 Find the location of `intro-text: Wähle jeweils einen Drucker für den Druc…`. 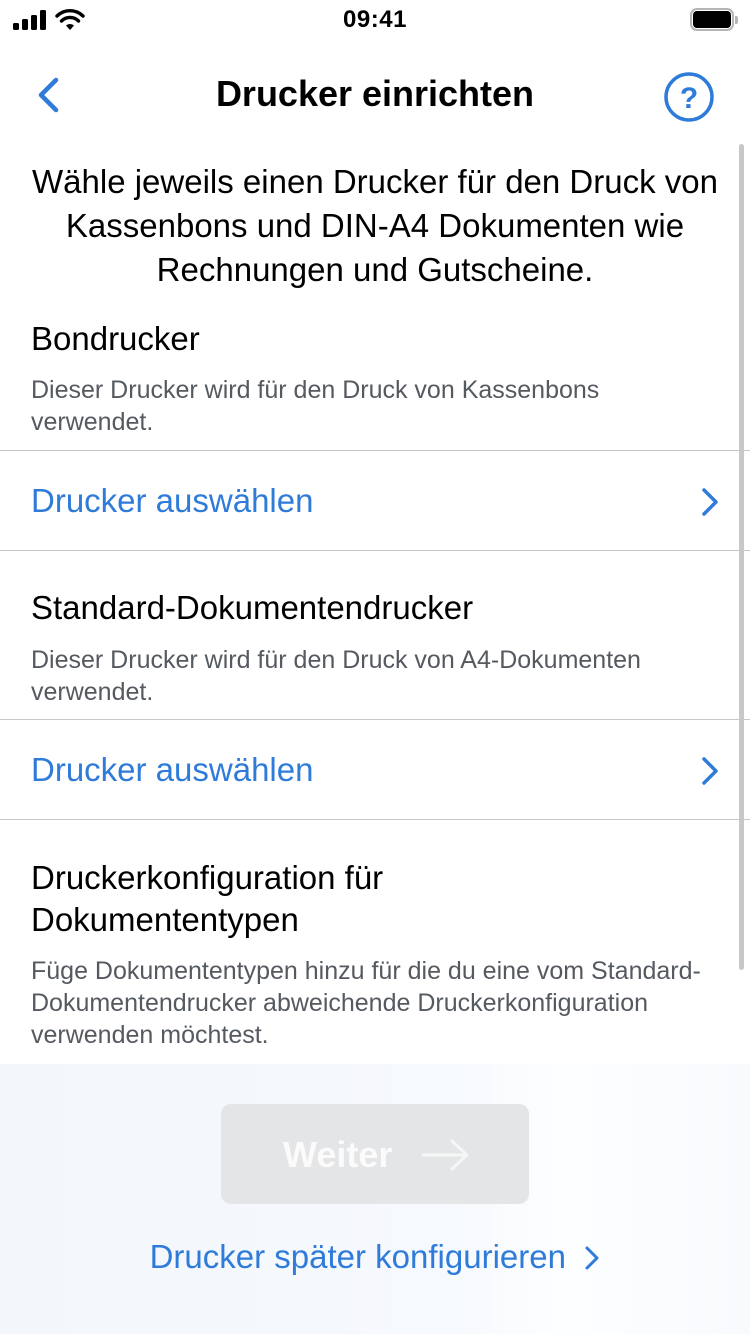

intro-text: Wähle jeweils einen Drucker für den Druc… is located at coordinates (375, 225).